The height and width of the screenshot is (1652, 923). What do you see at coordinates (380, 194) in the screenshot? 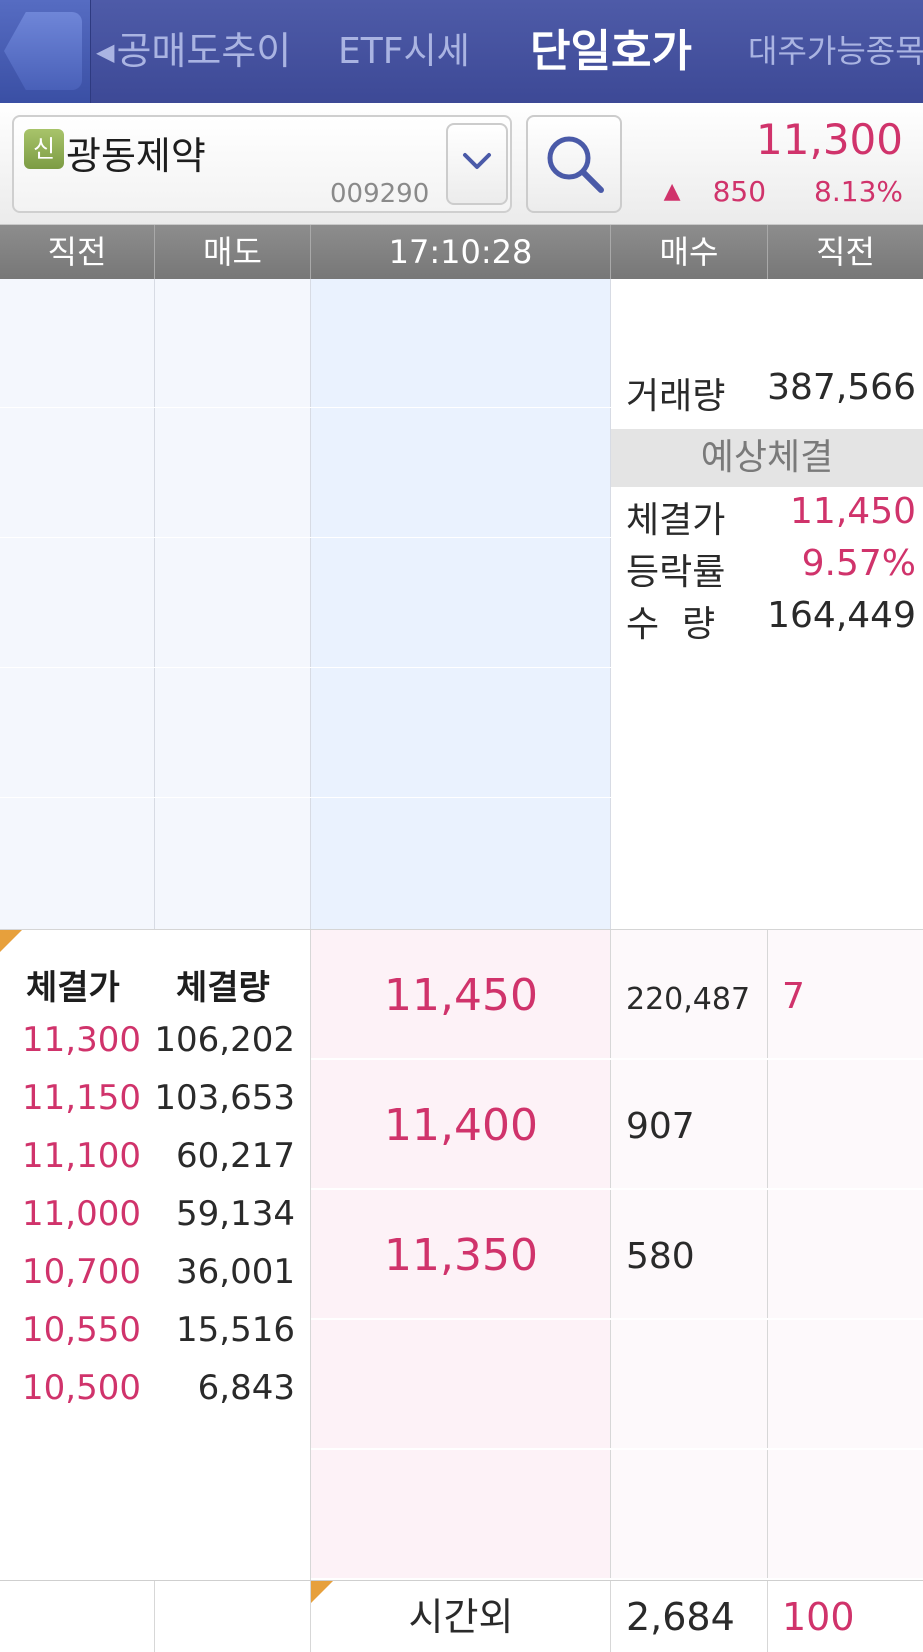
I see `stock-code: 009290` at bounding box center [380, 194].